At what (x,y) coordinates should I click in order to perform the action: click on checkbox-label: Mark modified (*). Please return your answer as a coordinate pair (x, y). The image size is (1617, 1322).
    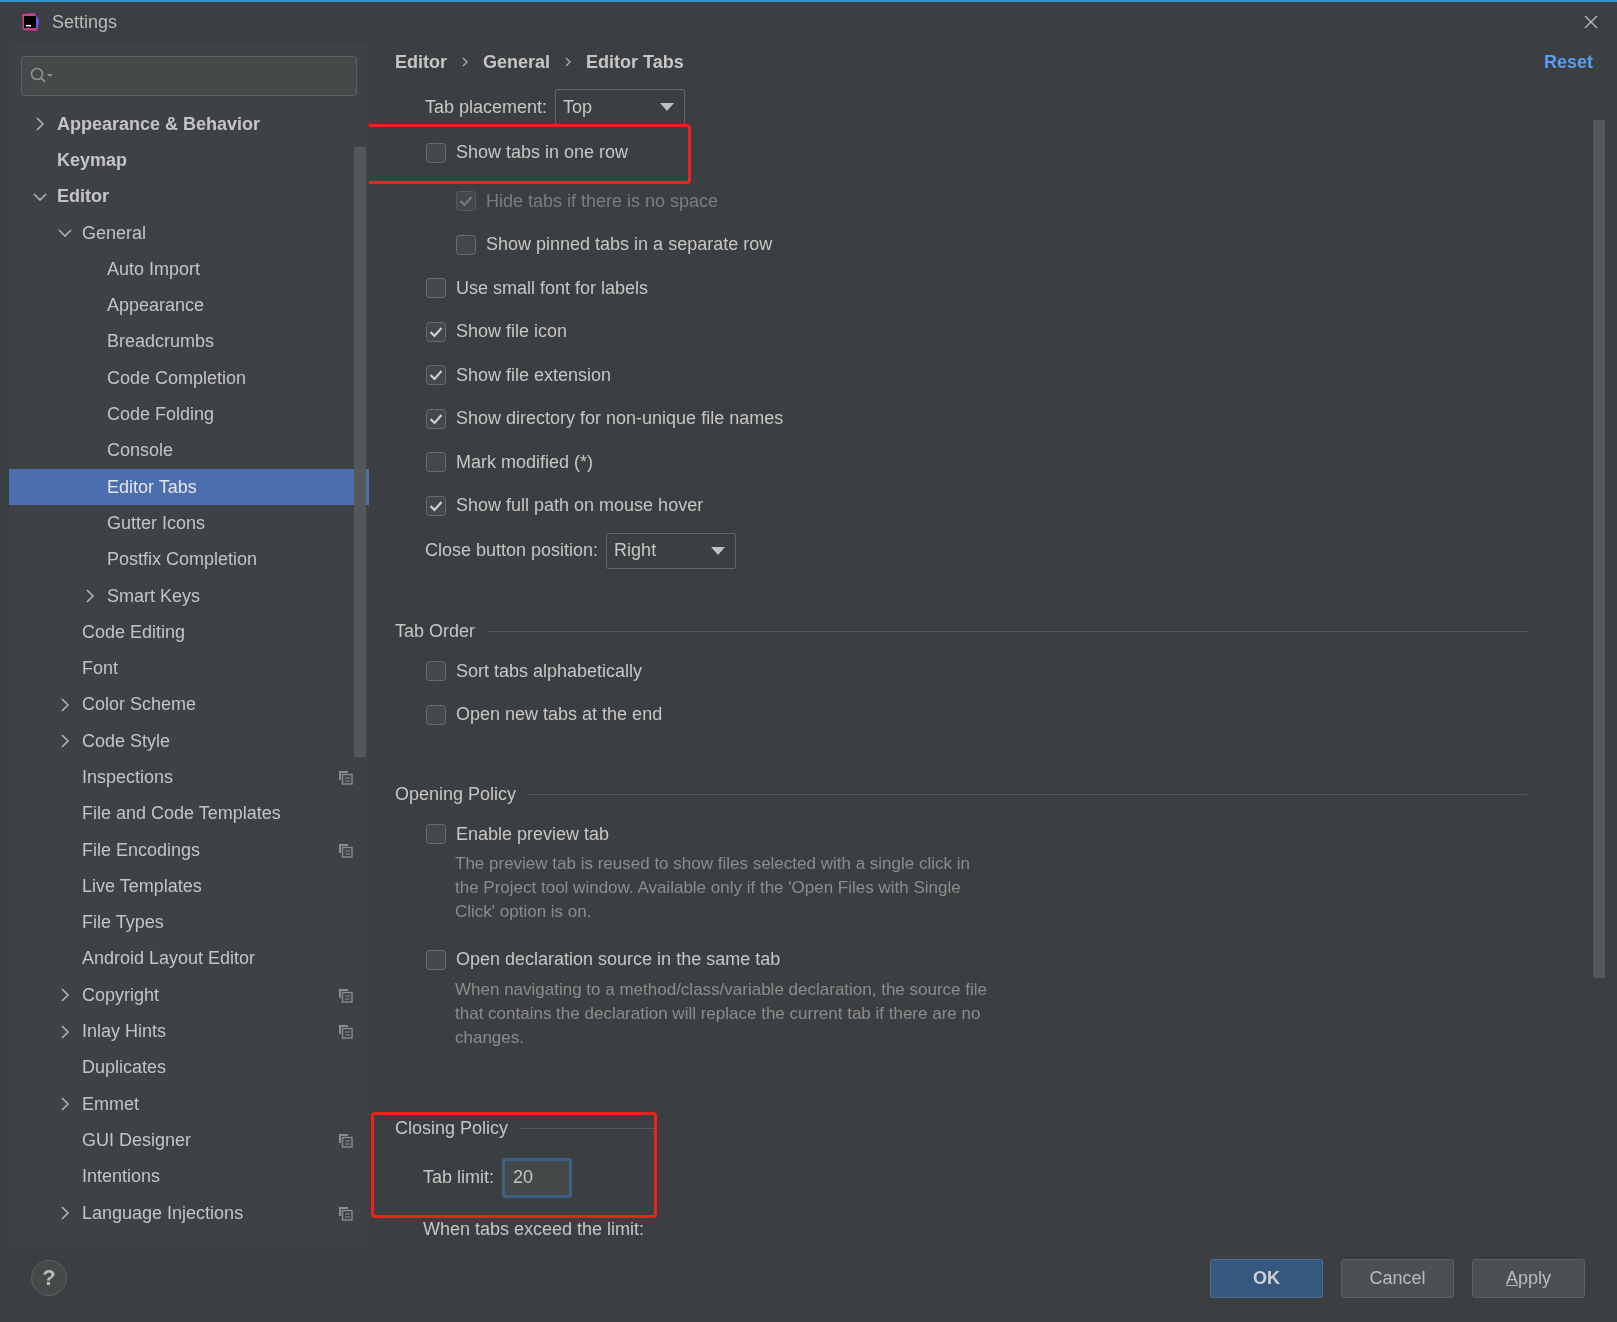
    Looking at the image, I should click on (525, 462).